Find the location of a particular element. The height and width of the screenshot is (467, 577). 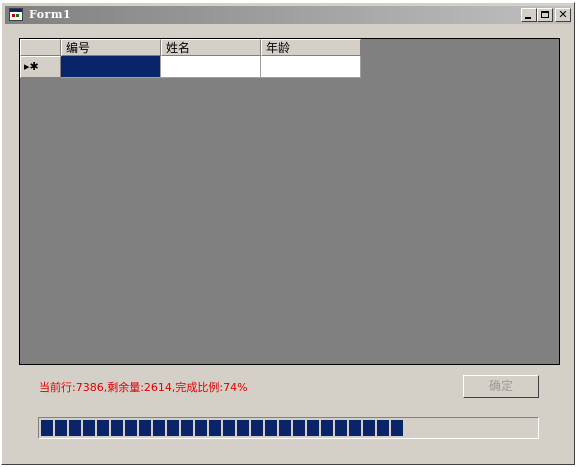

minimize-button is located at coordinates (529, 15).